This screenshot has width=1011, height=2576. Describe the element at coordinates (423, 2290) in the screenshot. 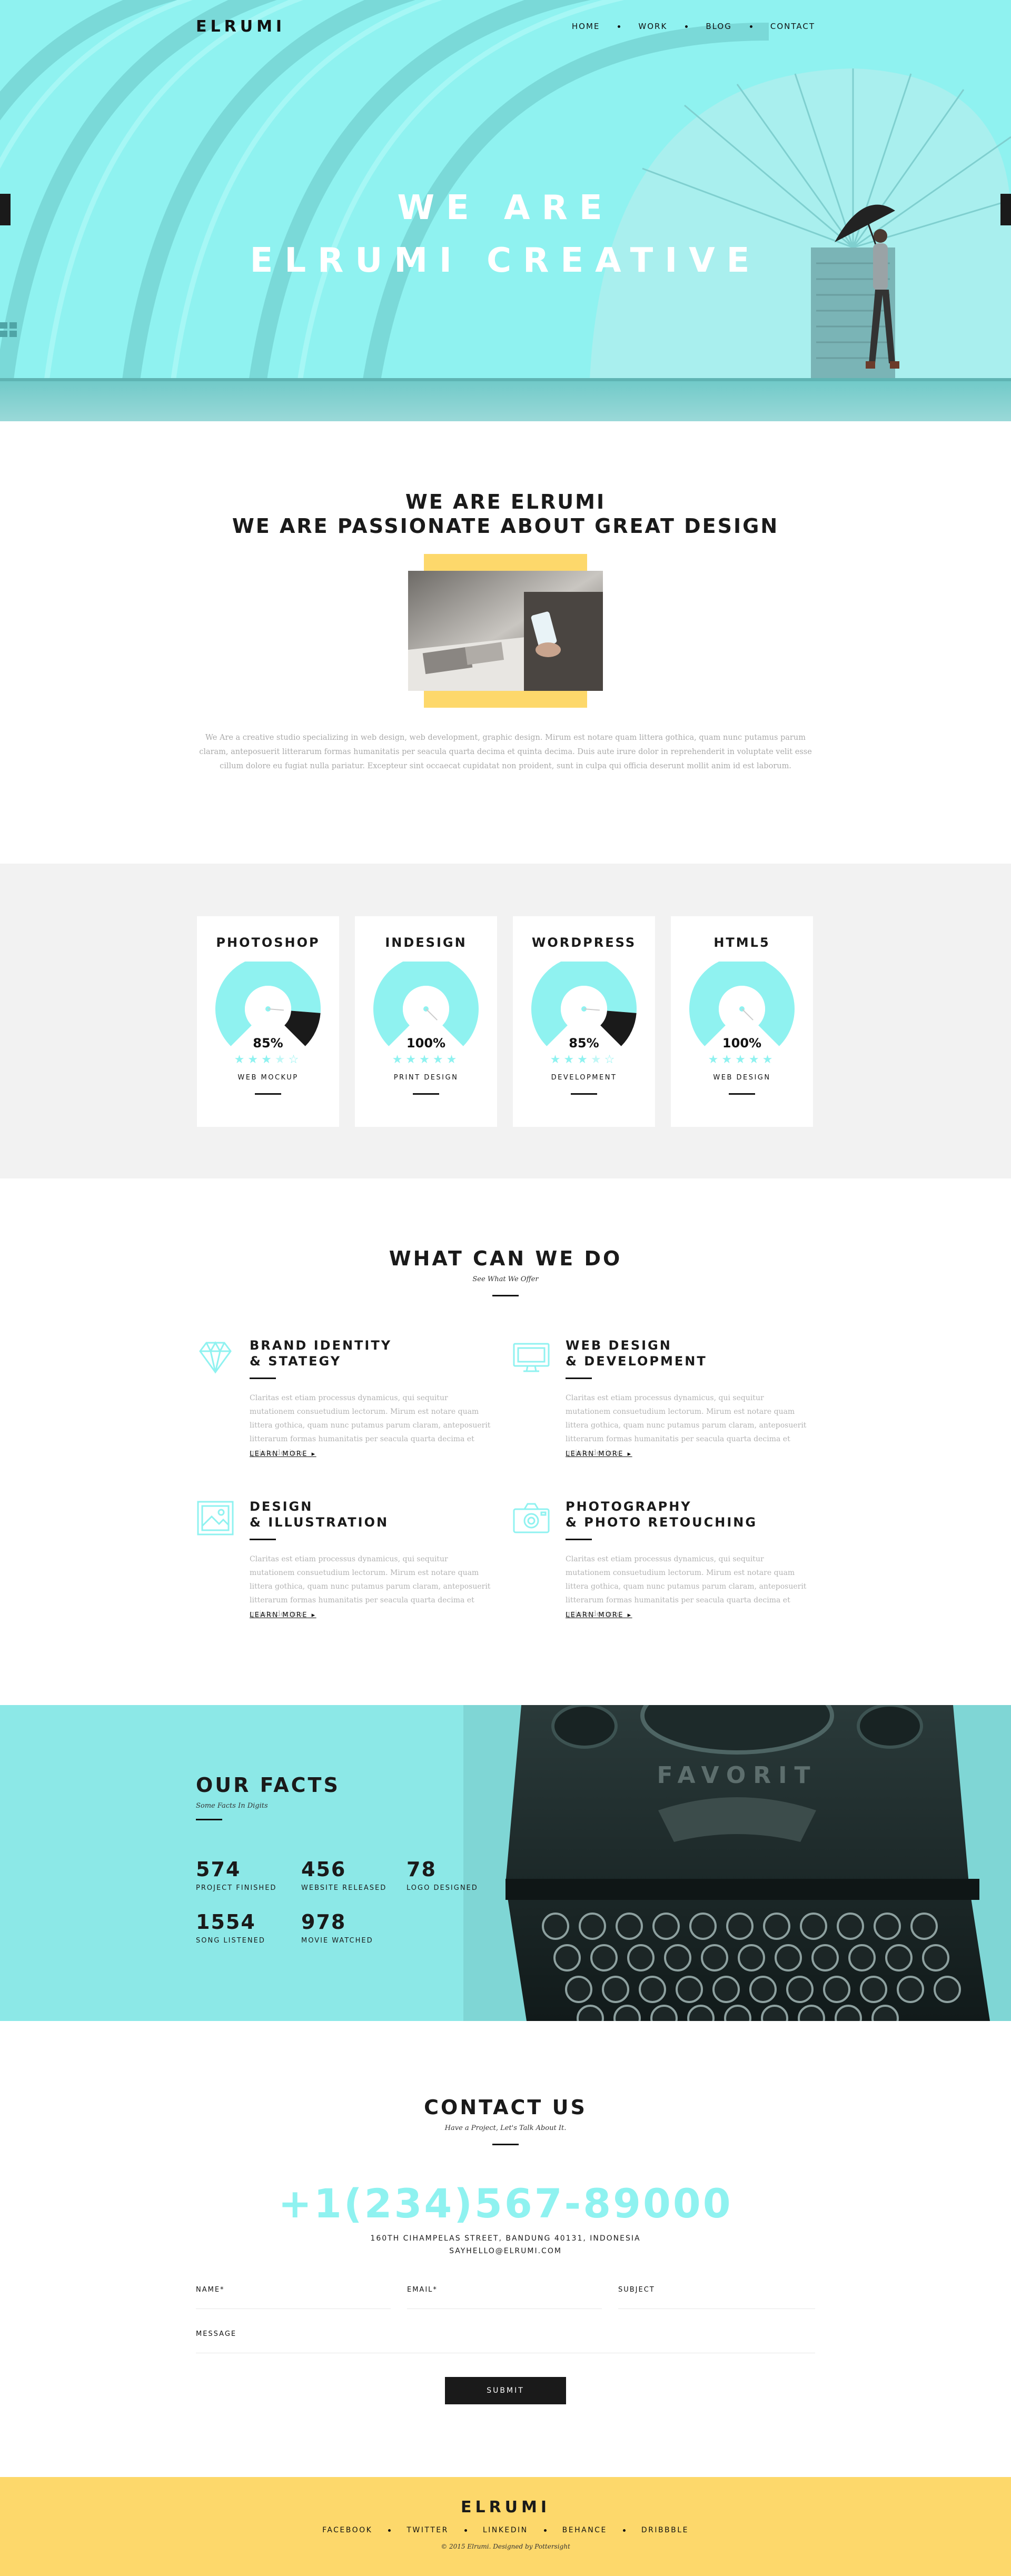

I see `email-label: EMAIL*` at that location.